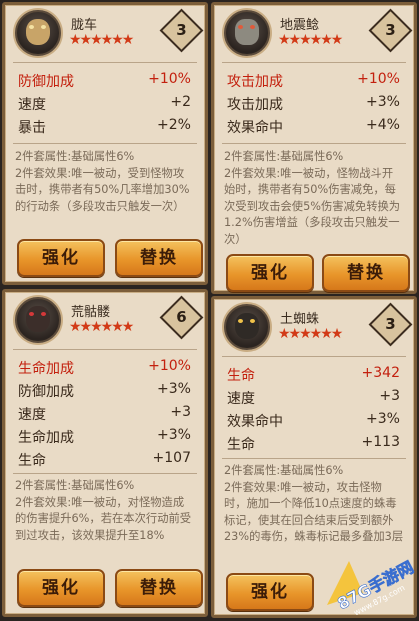 Image resolution: width=419 pixels, height=621 pixels. Describe the element at coordinates (380, 373) in the screenshot. I see `stat-value: +342` at that location.